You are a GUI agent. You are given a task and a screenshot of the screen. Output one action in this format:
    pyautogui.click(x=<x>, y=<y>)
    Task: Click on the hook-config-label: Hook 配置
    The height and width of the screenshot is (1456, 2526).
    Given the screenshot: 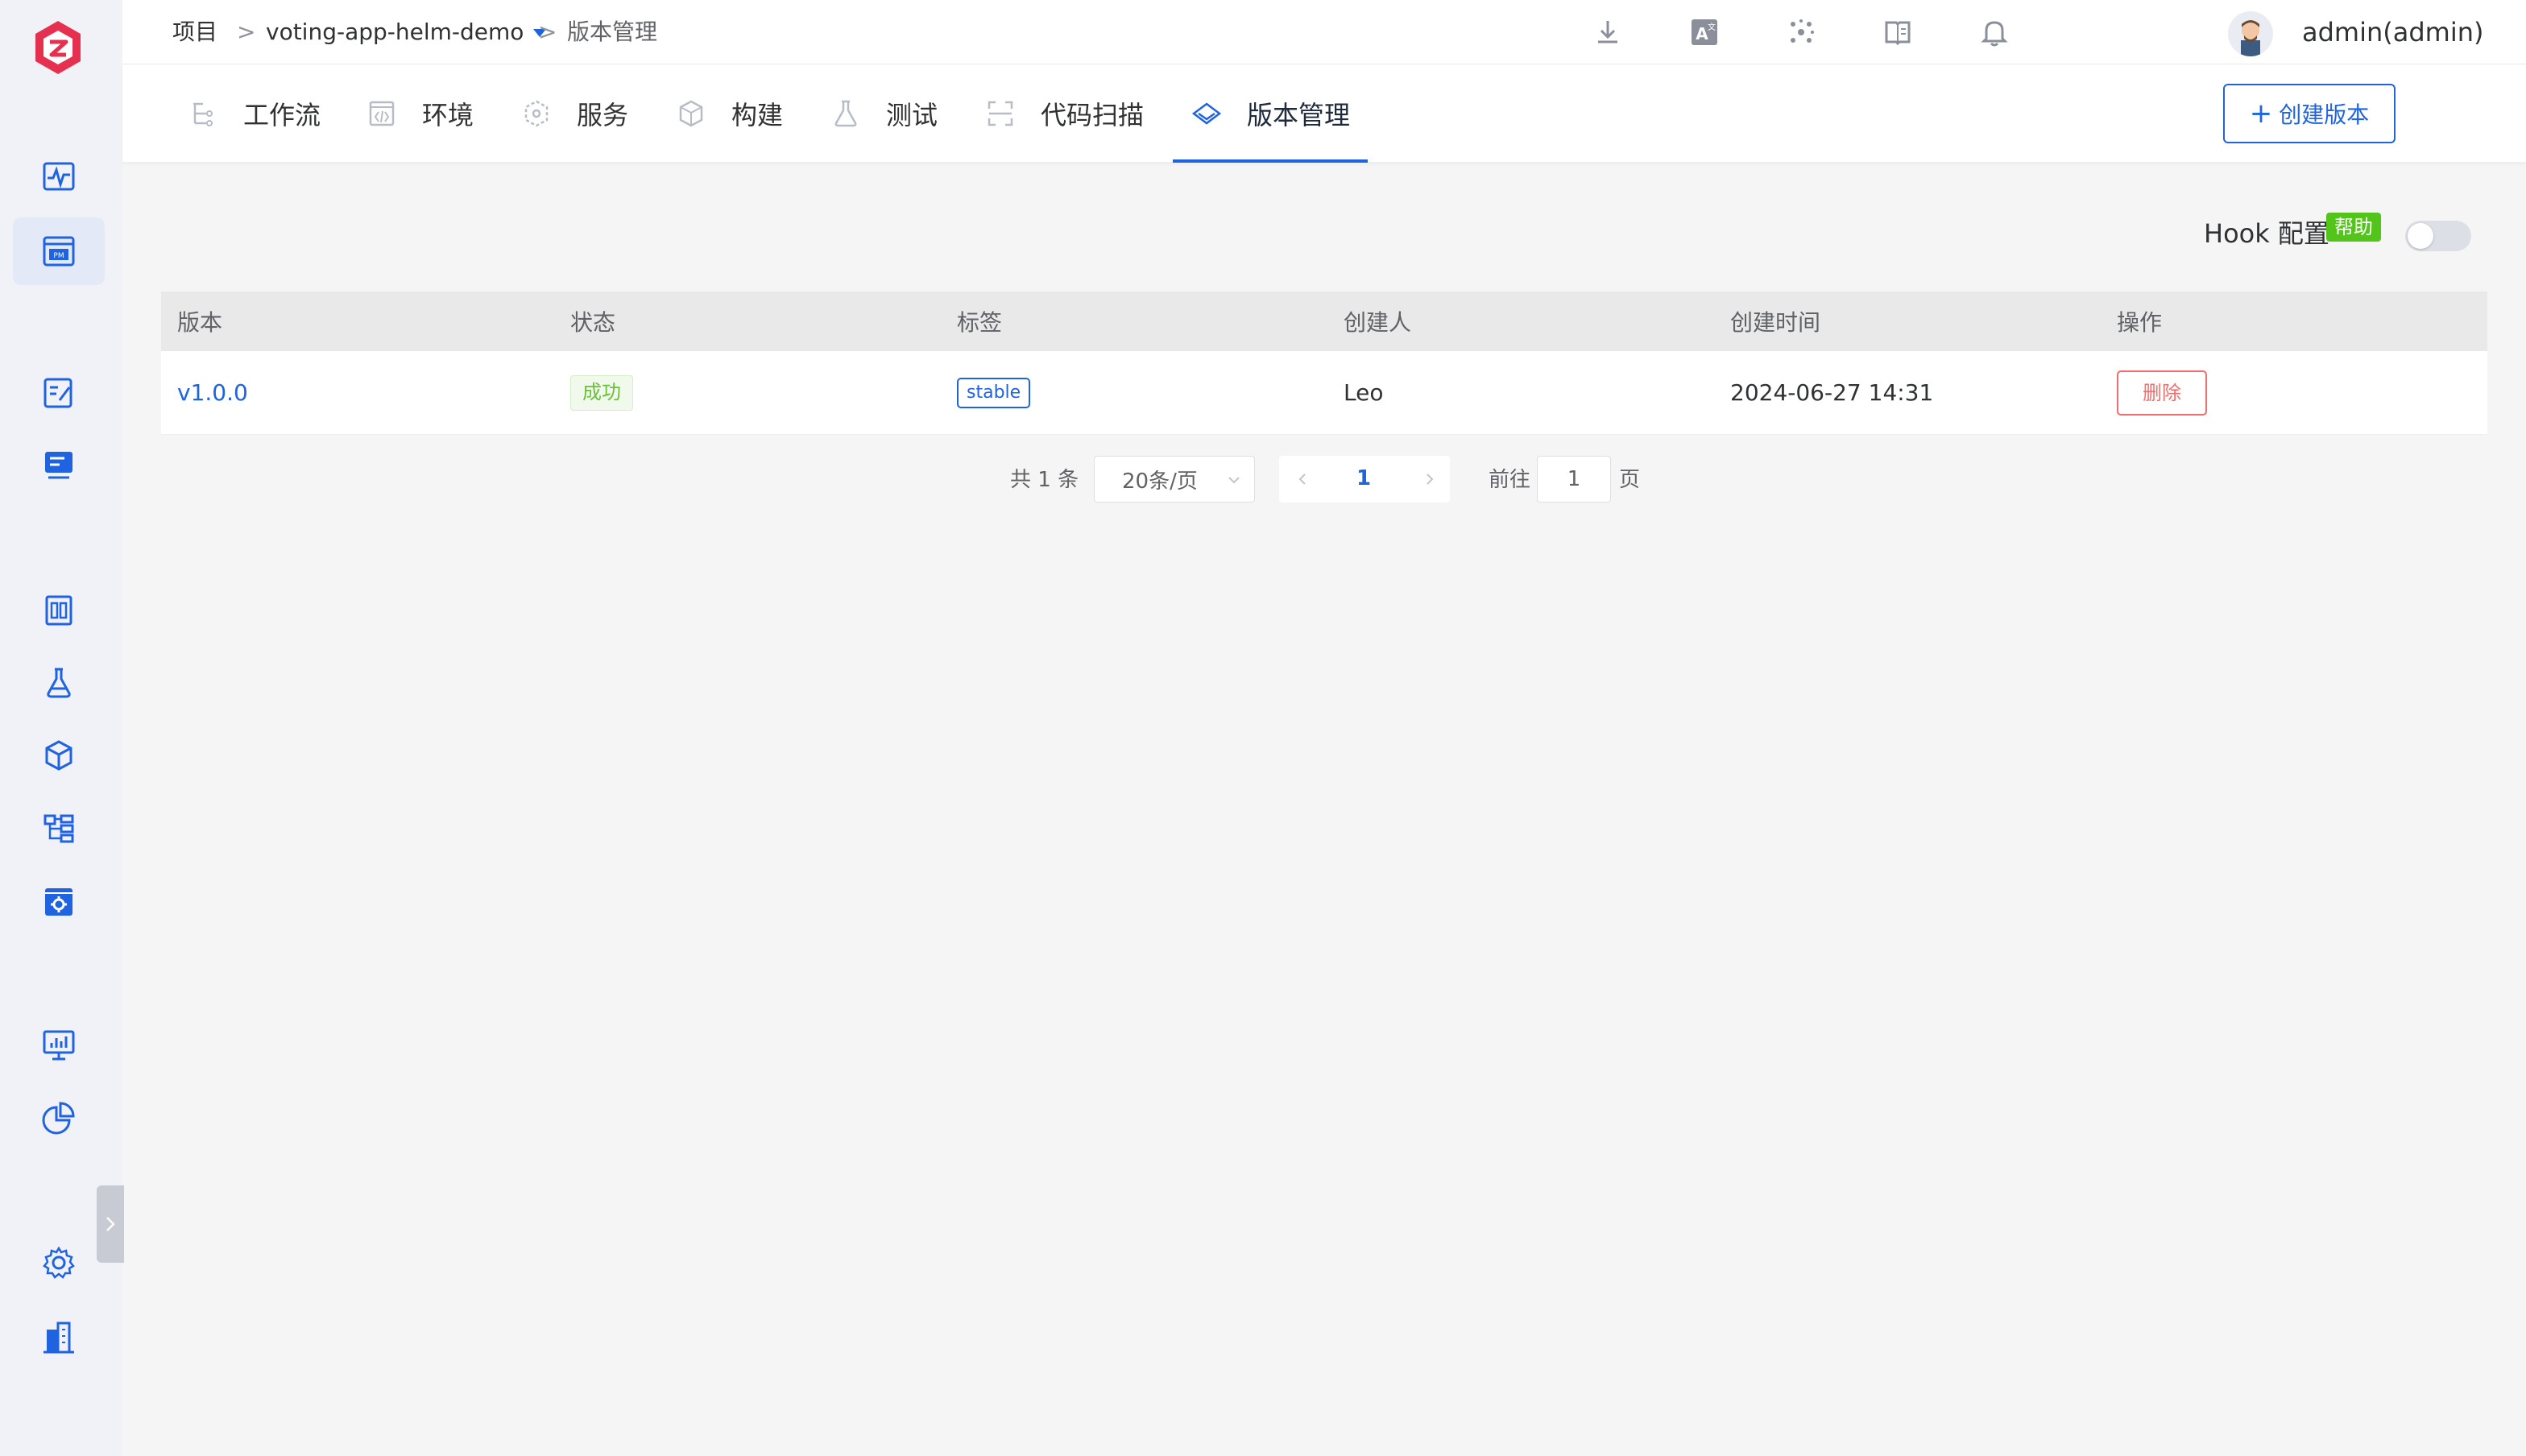 What is the action you would take?
    pyautogui.click(x=2266, y=233)
    